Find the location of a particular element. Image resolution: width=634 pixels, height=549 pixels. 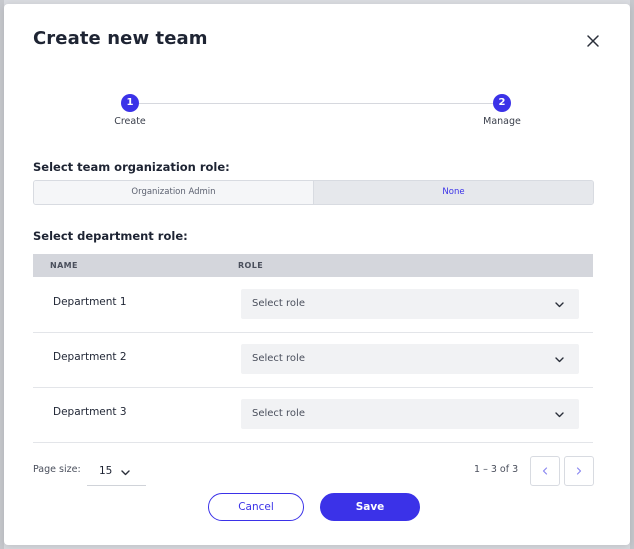

dept-role-label: Select department role: is located at coordinates (110, 236).